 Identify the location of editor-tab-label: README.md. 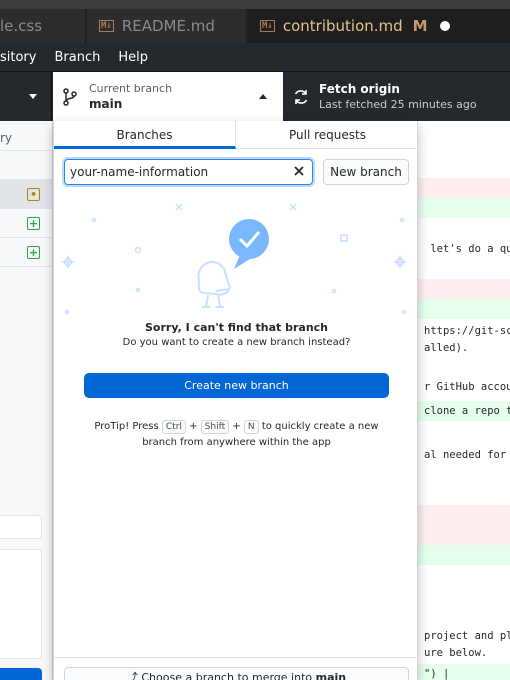
(168, 26).